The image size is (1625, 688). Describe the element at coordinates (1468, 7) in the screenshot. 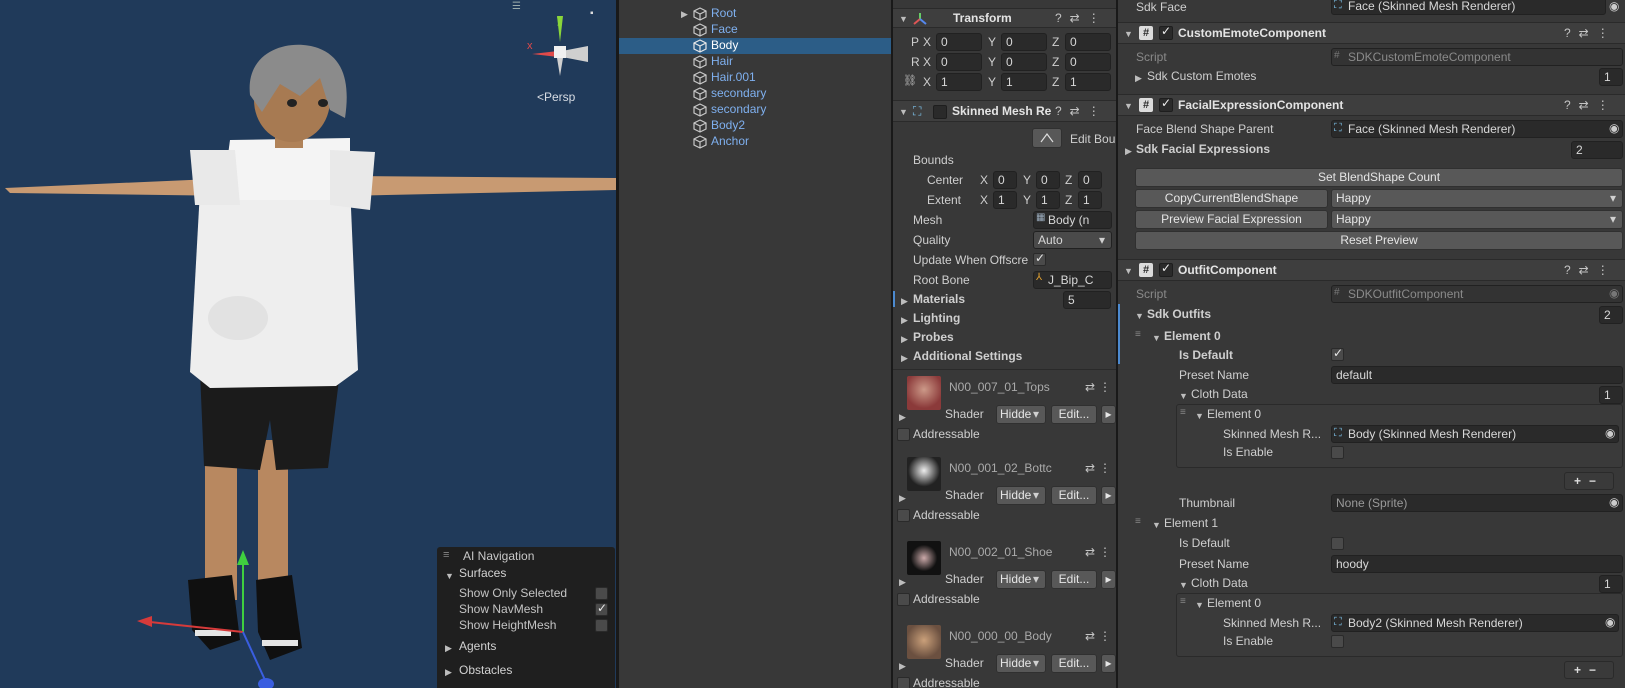

I see `sdk-face-field: Face (Skinned Mesh Renderer)` at that location.